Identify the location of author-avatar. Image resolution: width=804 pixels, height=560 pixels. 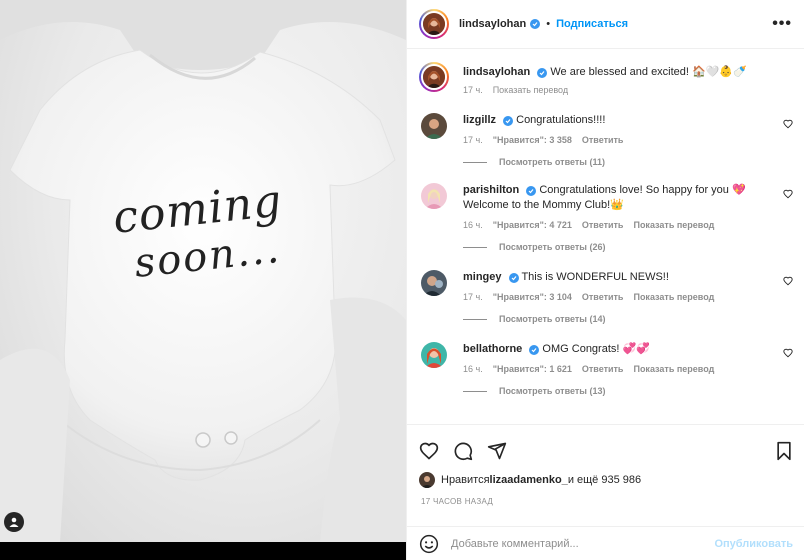
(434, 24).